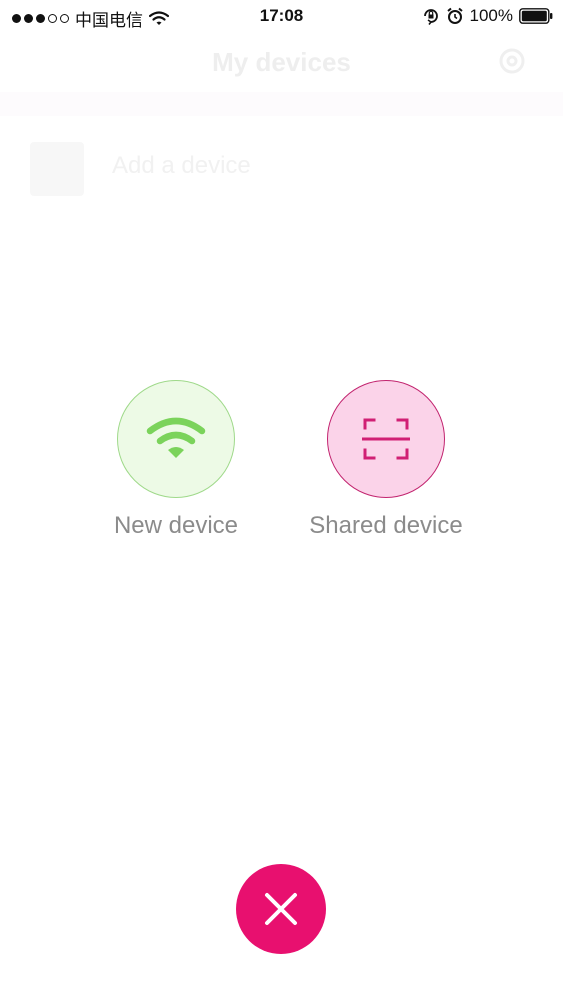 The image size is (563, 1000). I want to click on new-device-button, so click(176, 439).